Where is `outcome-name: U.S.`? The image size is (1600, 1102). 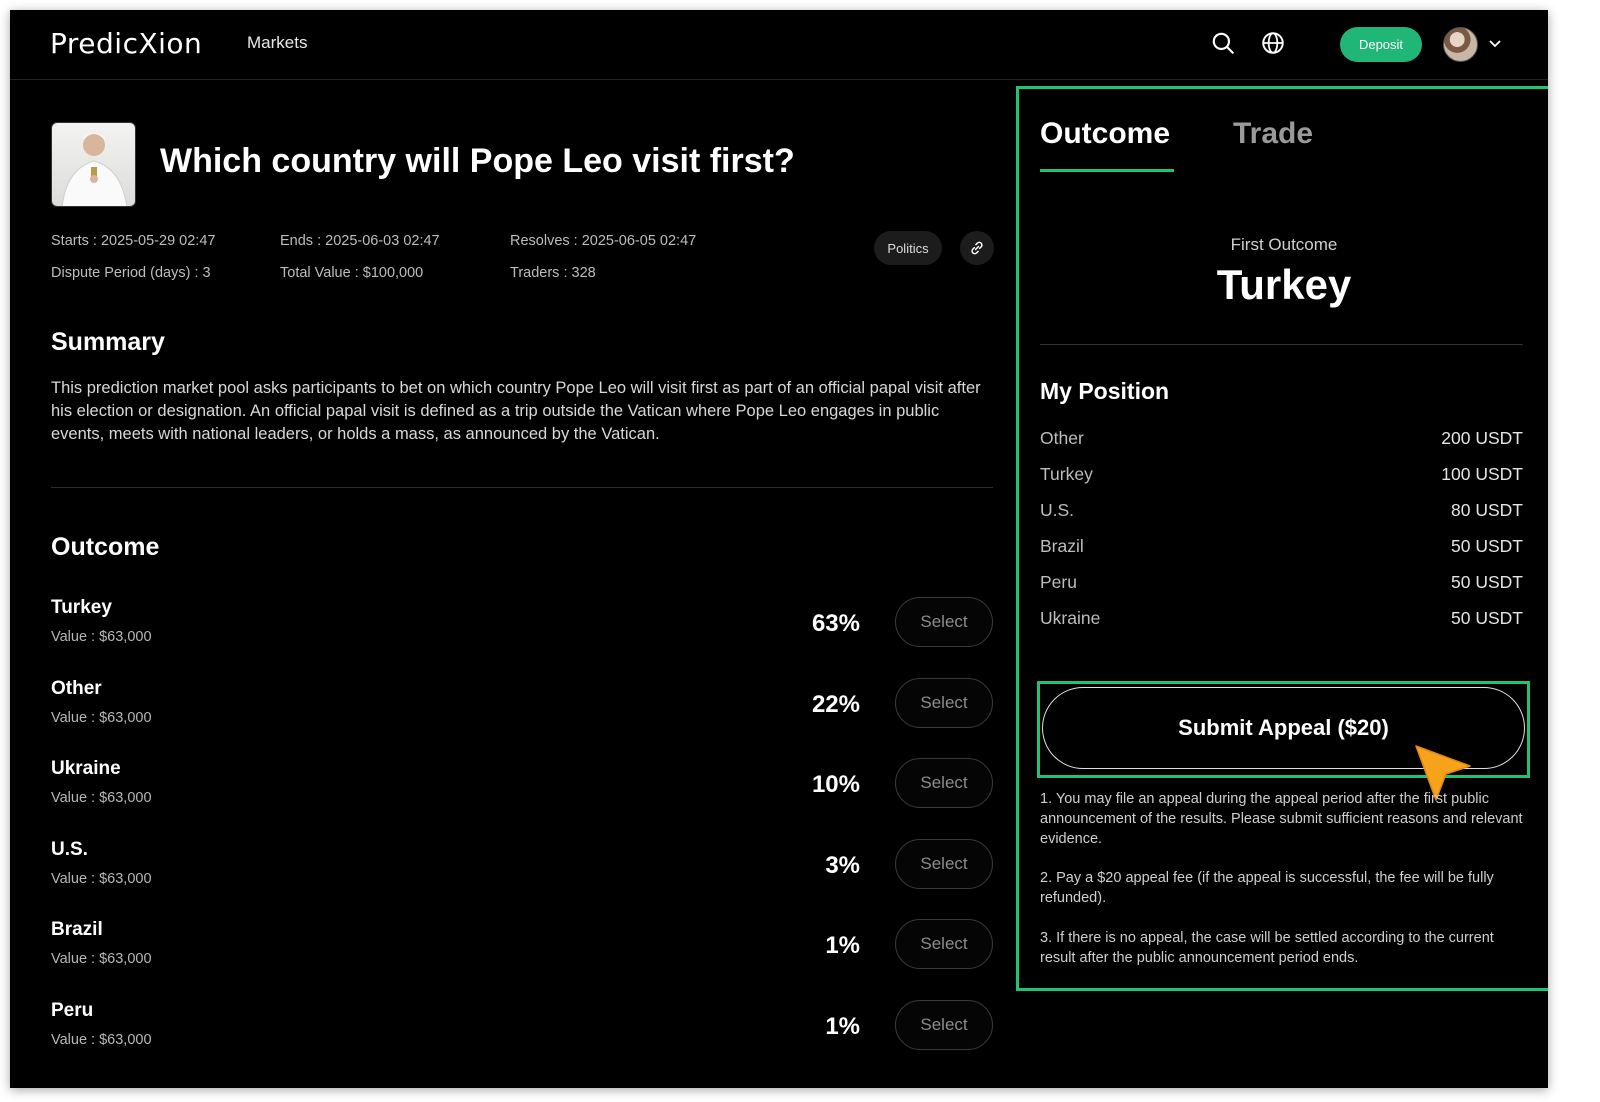 outcome-name: U.S. is located at coordinates (69, 849).